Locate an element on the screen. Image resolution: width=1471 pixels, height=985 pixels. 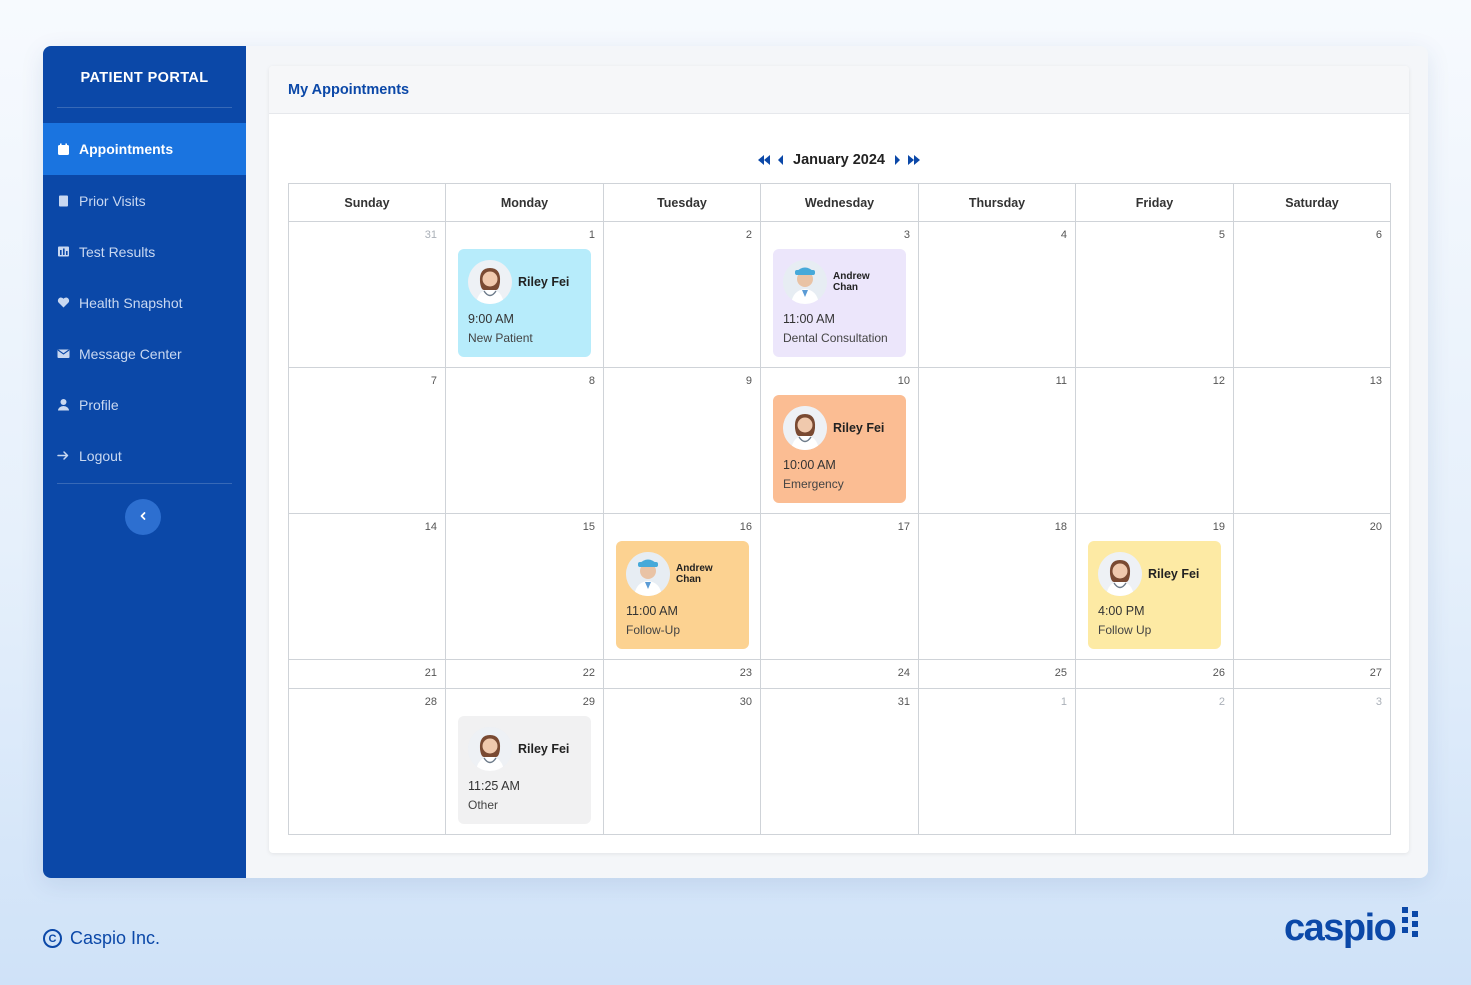
appointment-time: 10:00 AM is located at coordinates (809, 465).